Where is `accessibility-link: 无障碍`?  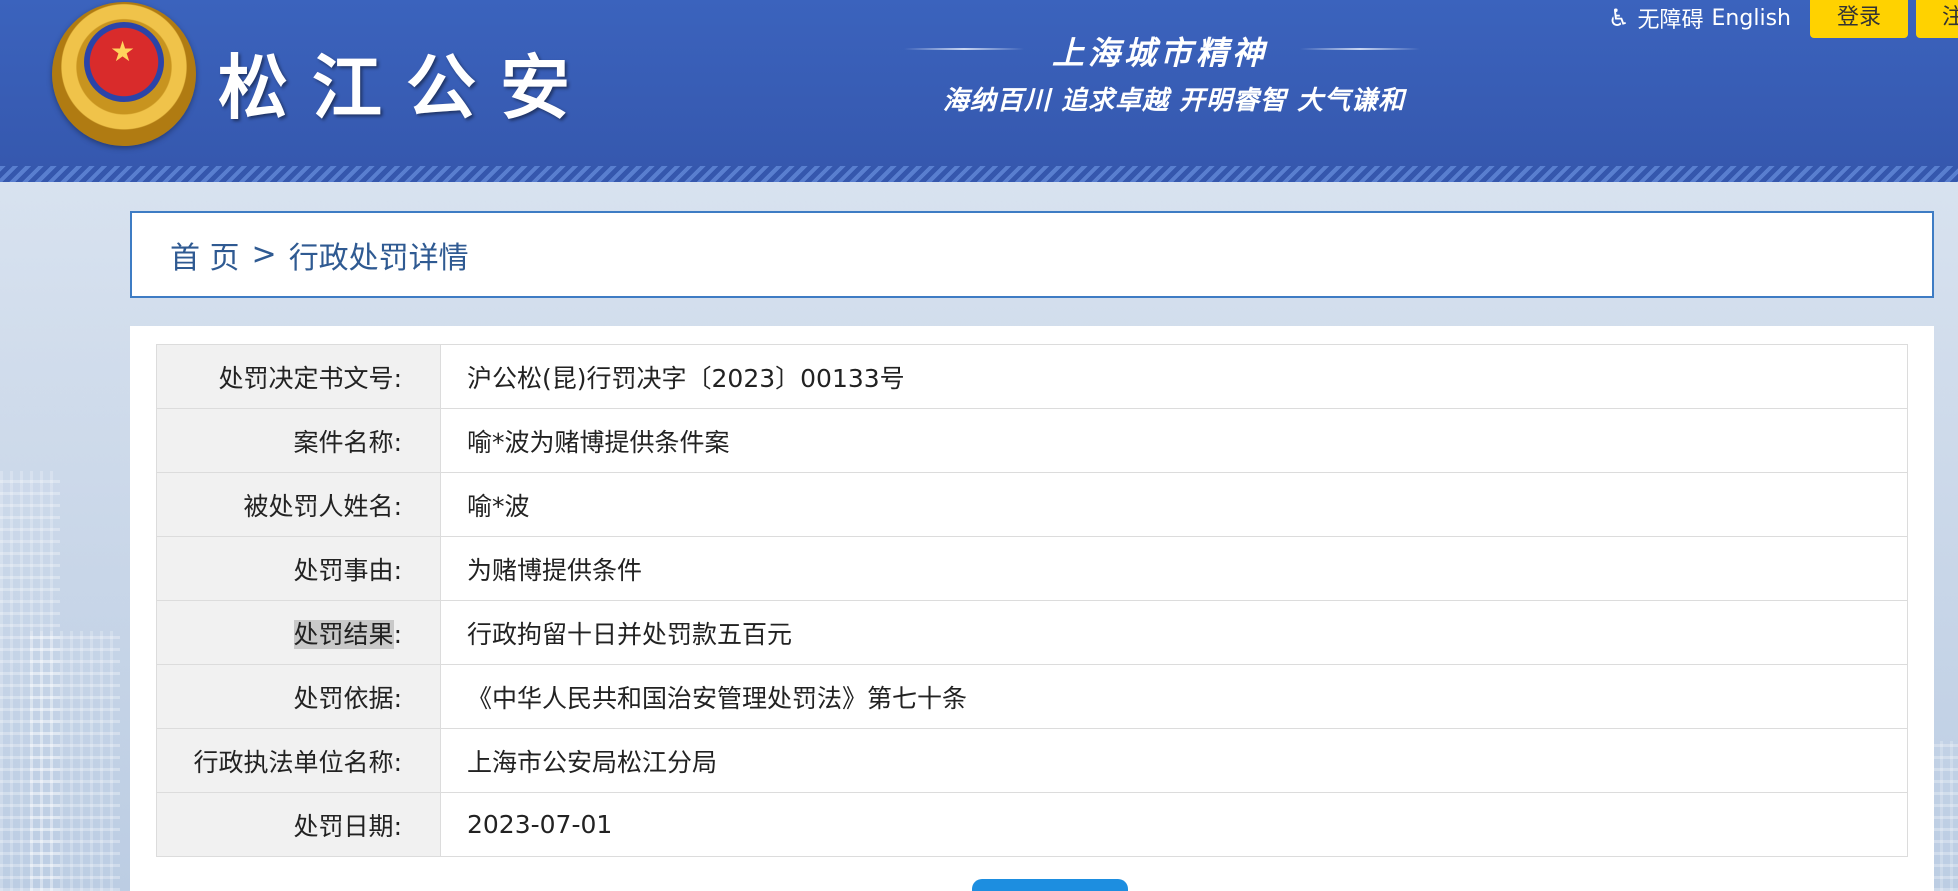
accessibility-link: 无障碍 is located at coordinates (1671, 18).